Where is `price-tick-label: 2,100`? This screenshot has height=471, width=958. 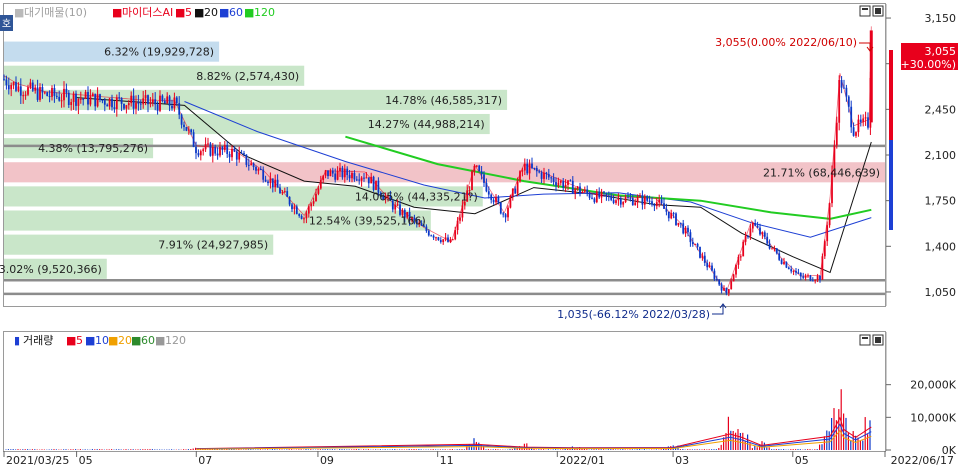
price-tick-label: 2,100 is located at coordinates (941, 155).